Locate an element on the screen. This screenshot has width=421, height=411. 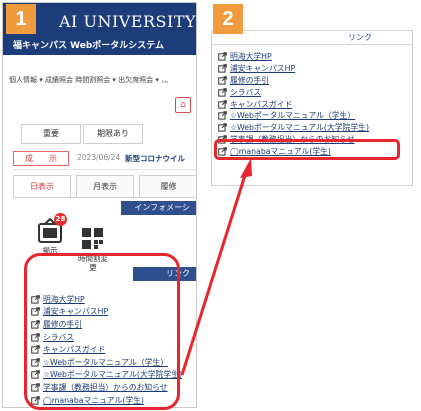
system-name: 福キャンパス Webポータルシステム is located at coordinates (89, 46).